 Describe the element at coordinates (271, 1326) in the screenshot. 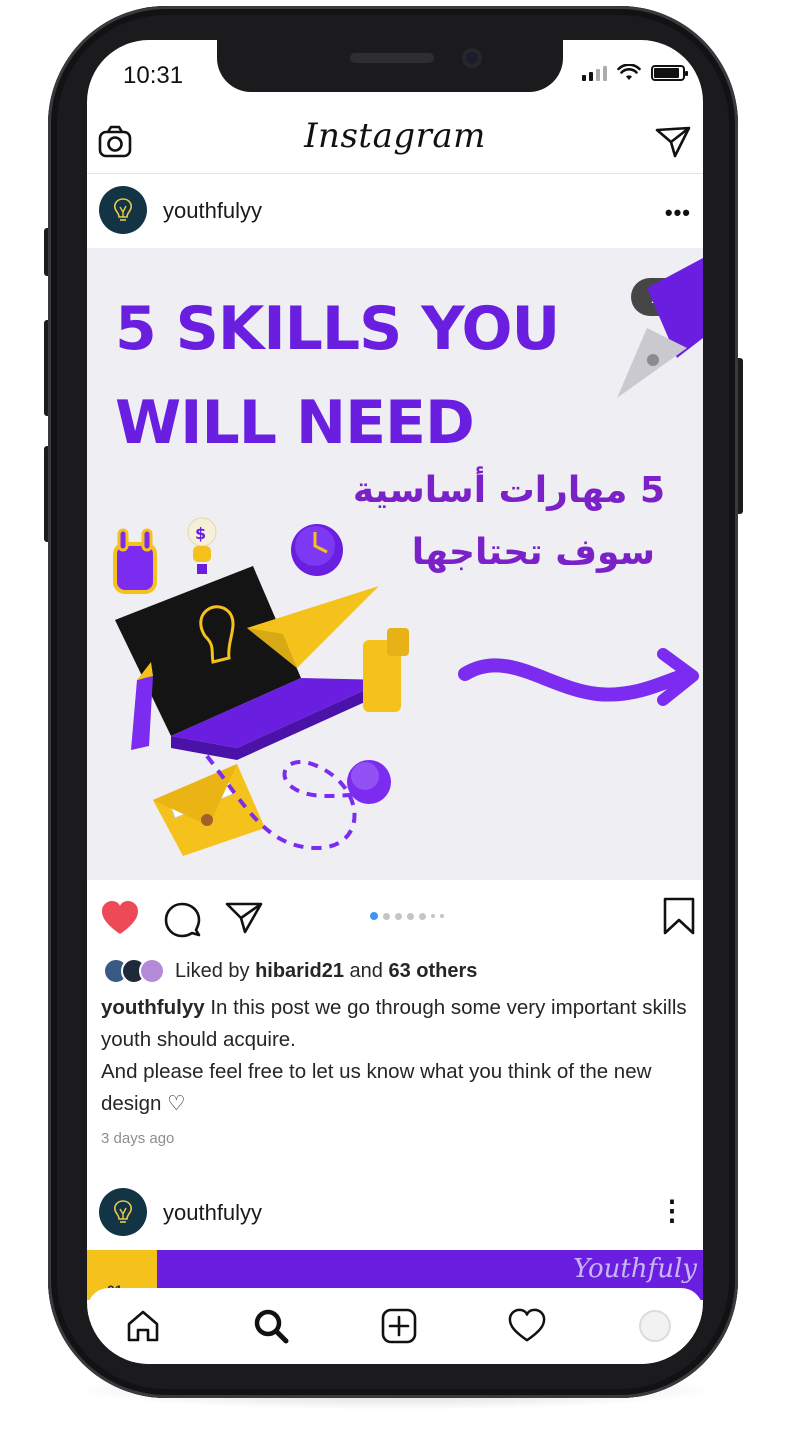

I see `search-icon` at that location.